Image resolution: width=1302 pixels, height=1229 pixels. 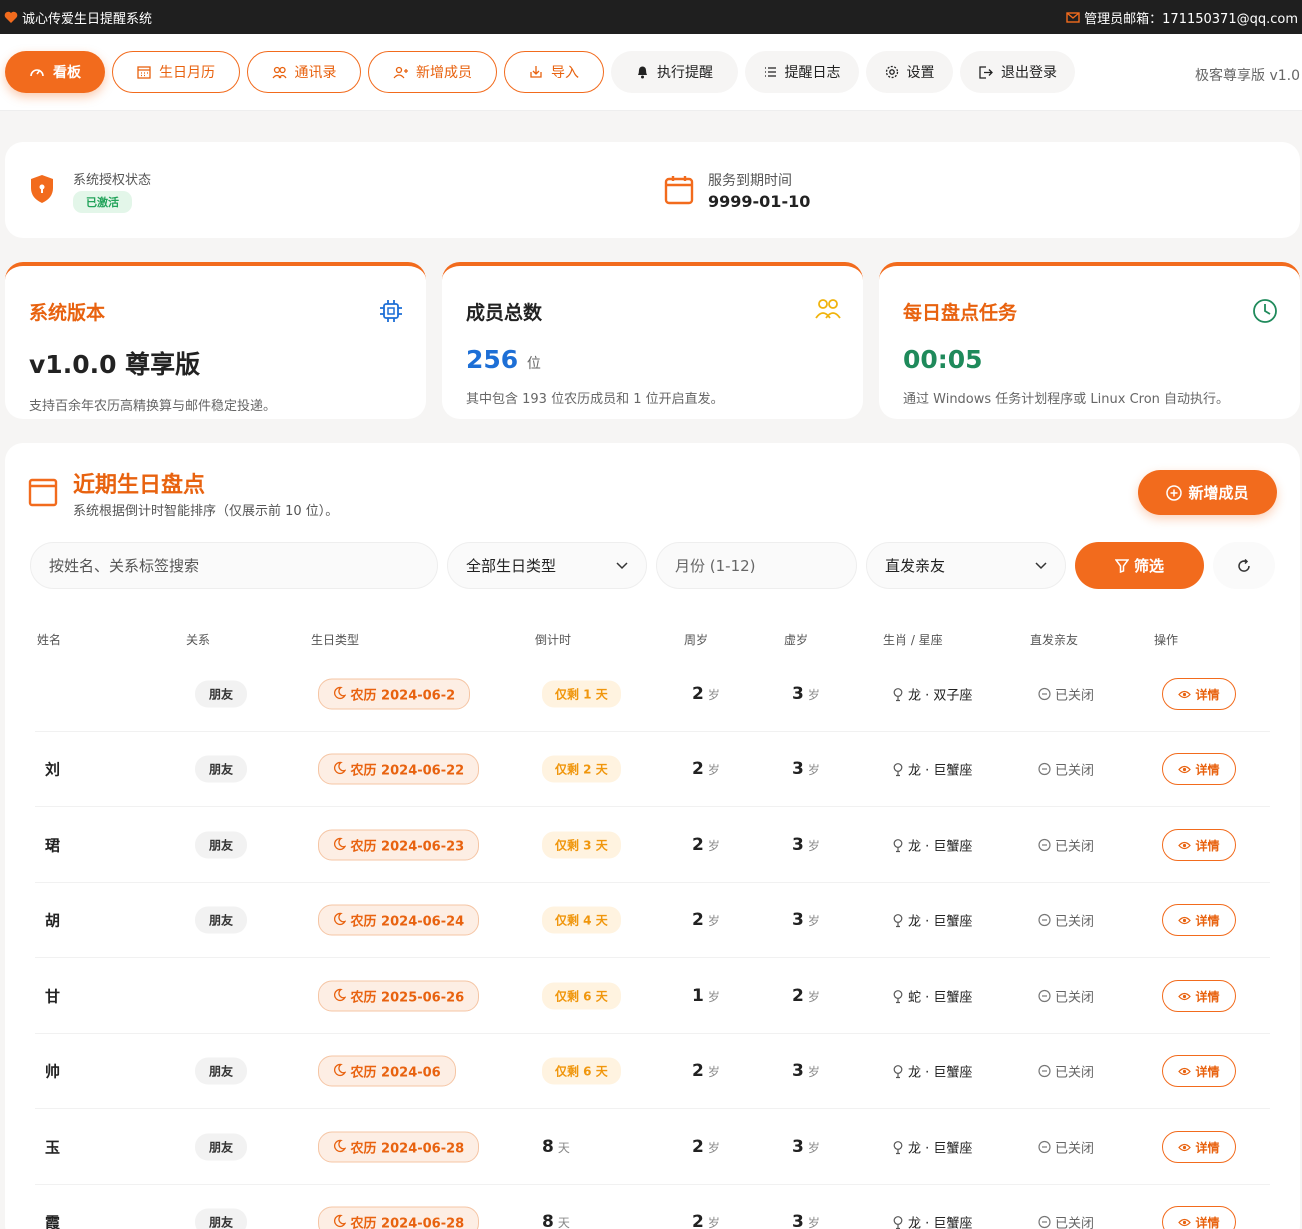 What do you see at coordinates (304, 72) in the screenshot?
I see `nav-contacts: 通讯录` at bounding box center [304, 72].